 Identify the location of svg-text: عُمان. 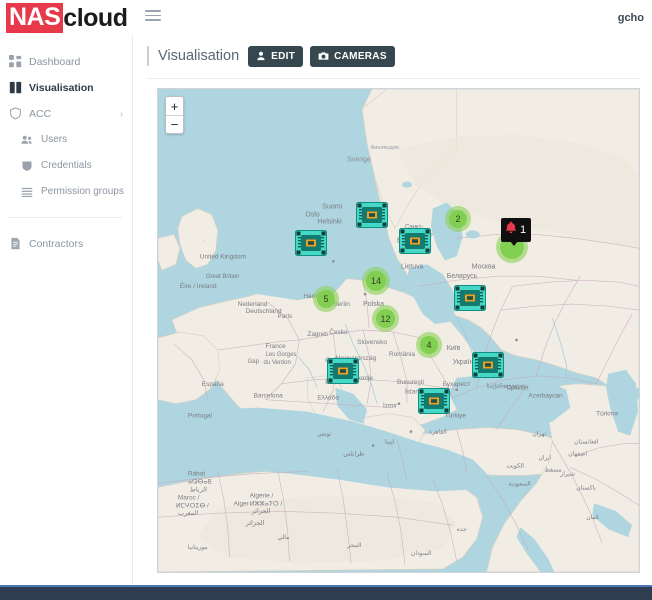
(592, 517).